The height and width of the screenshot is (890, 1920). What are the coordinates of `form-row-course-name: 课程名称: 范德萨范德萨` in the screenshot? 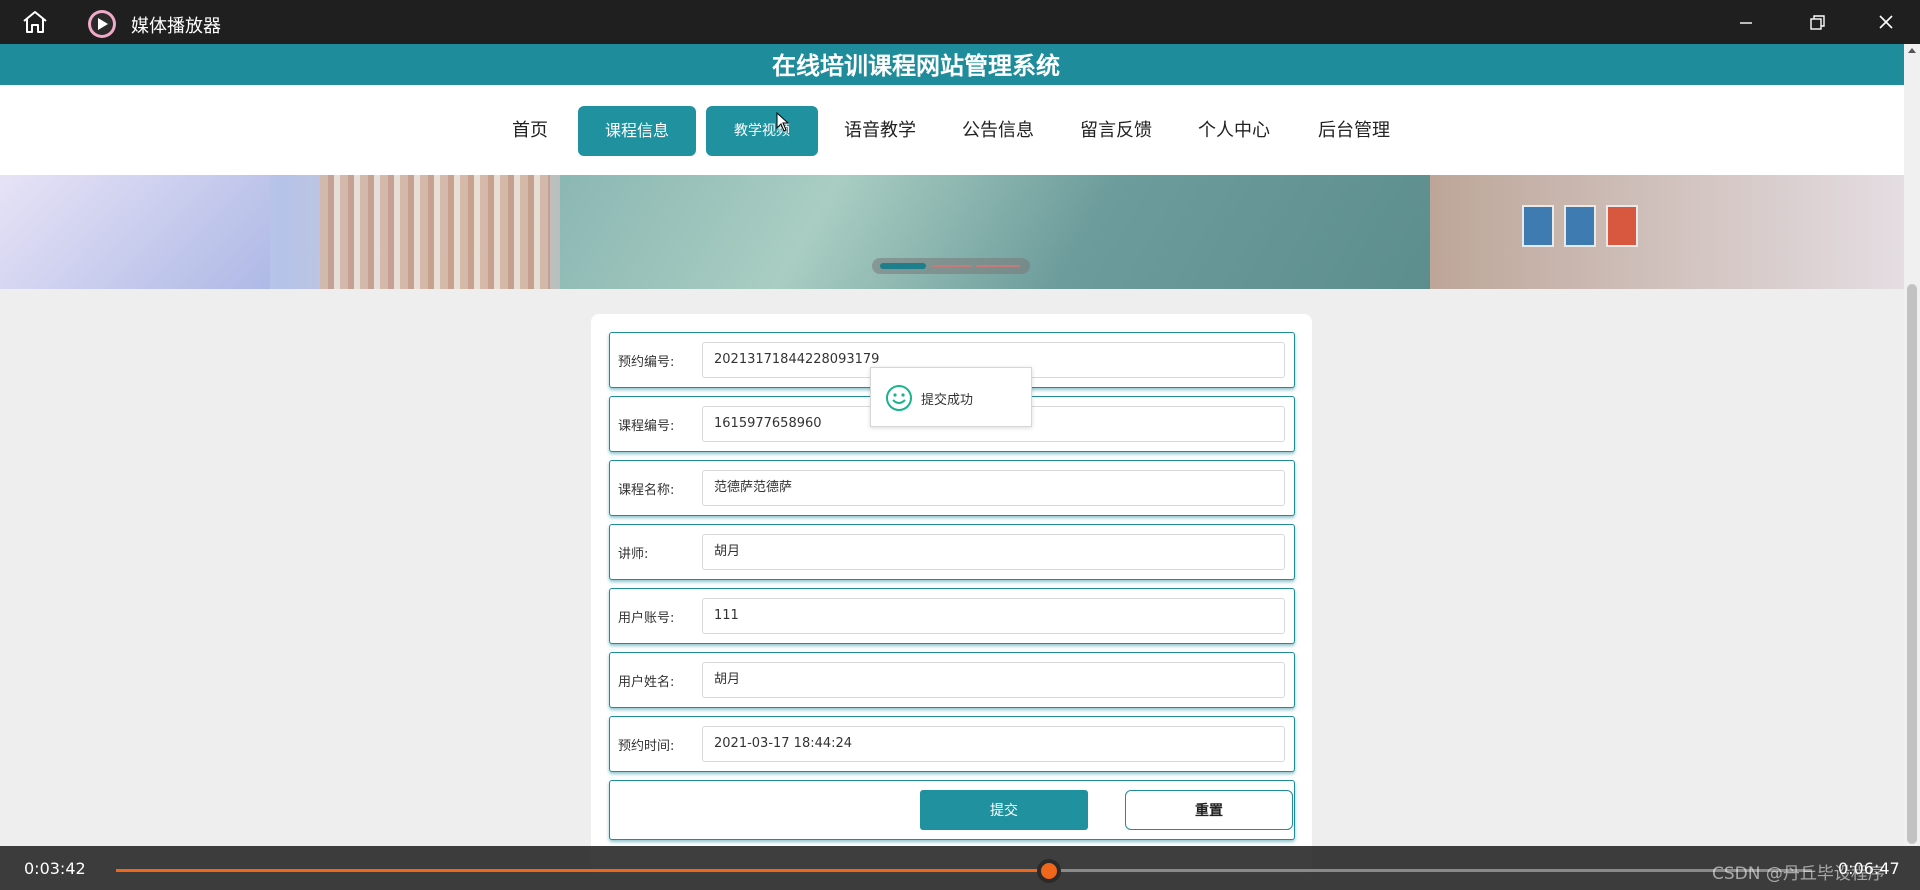 It's located at (952, 488).